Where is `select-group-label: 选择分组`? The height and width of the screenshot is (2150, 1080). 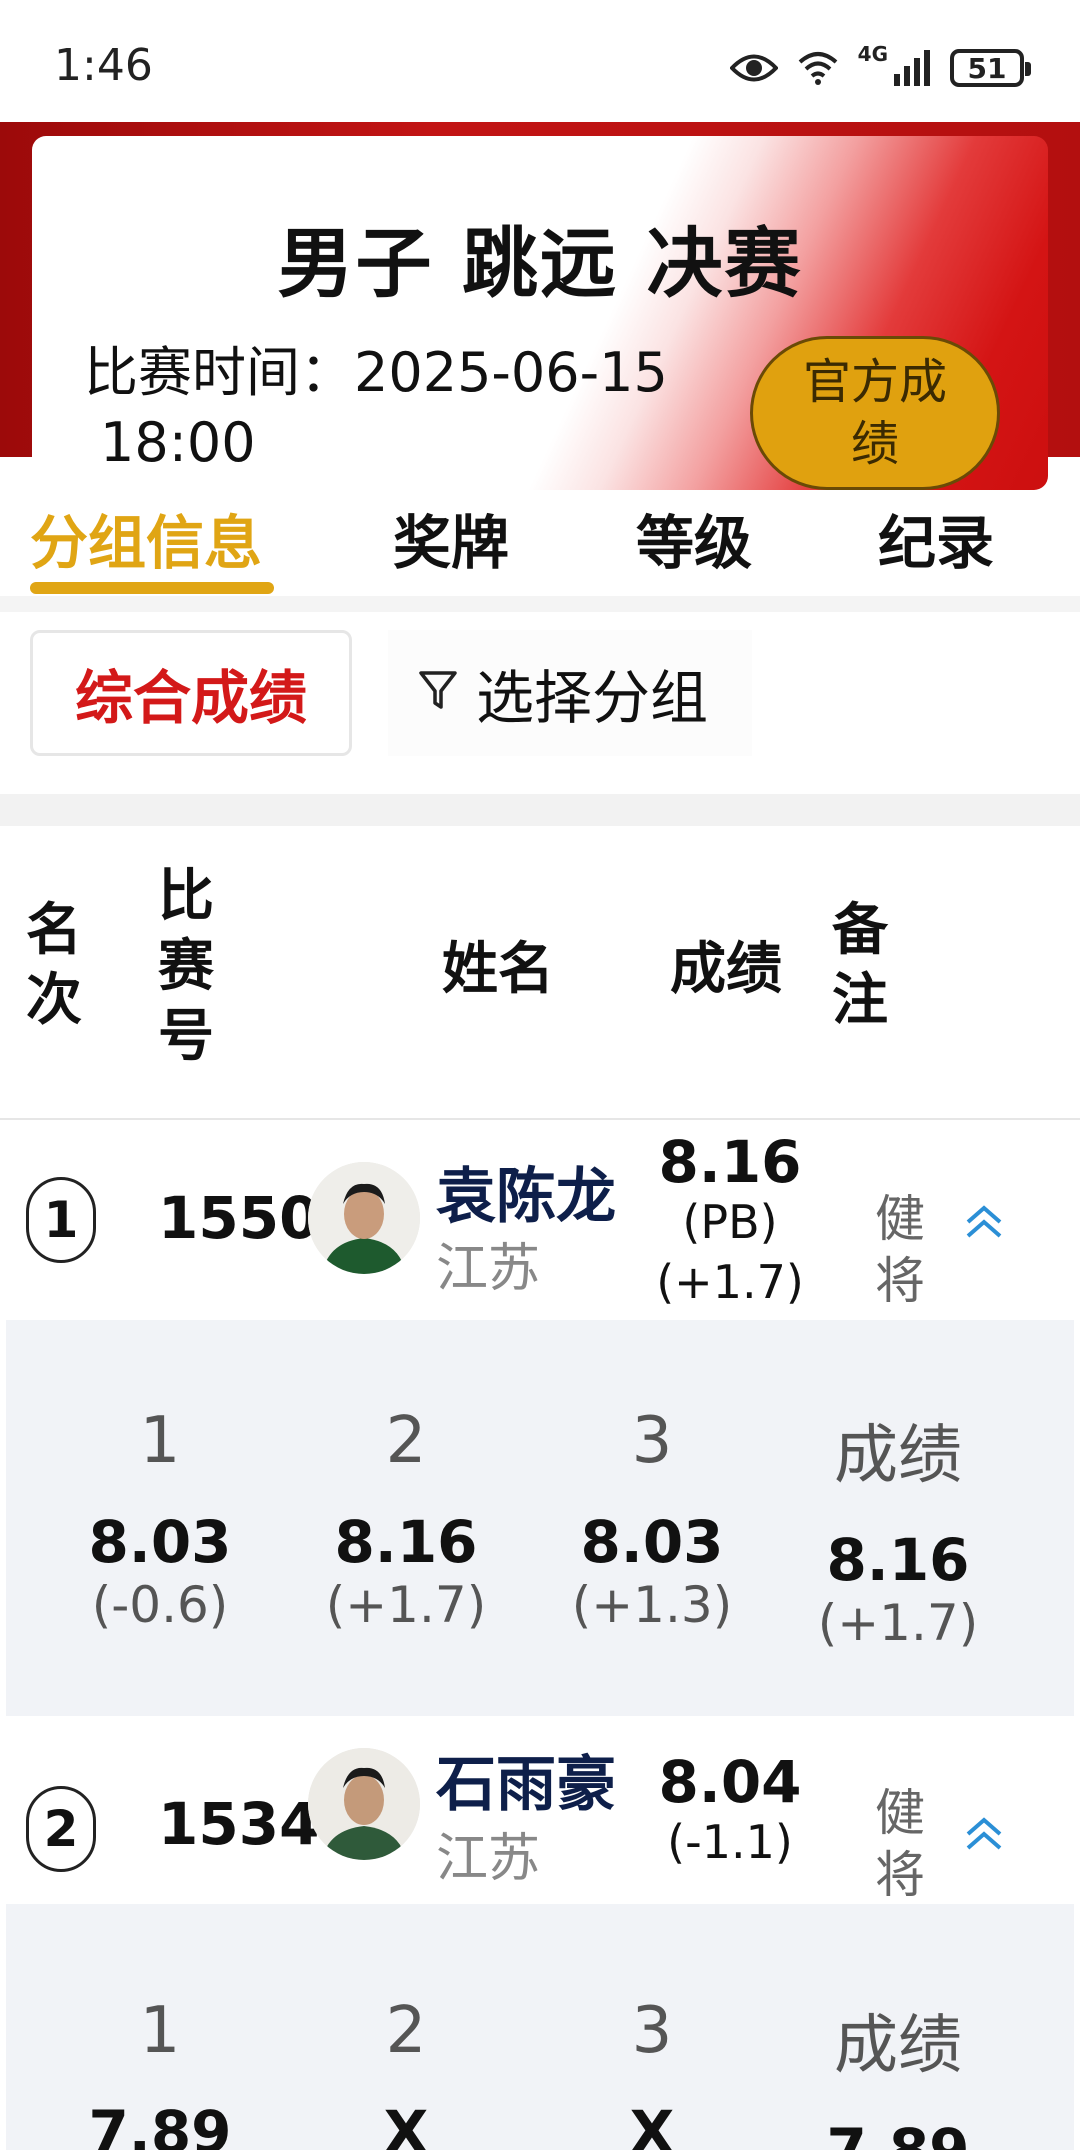
select-group-label: 选择分组 is located at coordinates (592, 698).